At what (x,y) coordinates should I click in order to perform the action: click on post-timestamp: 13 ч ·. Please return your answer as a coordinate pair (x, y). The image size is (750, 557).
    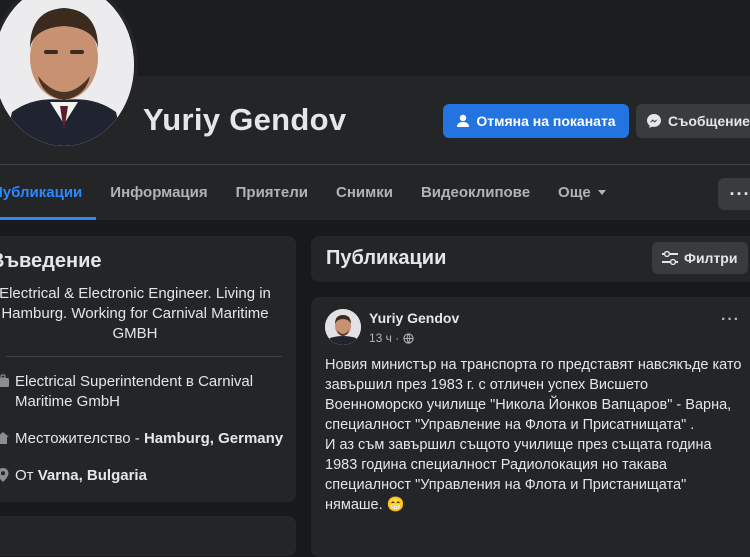
    Looking at the image, I should click on (391, 338).